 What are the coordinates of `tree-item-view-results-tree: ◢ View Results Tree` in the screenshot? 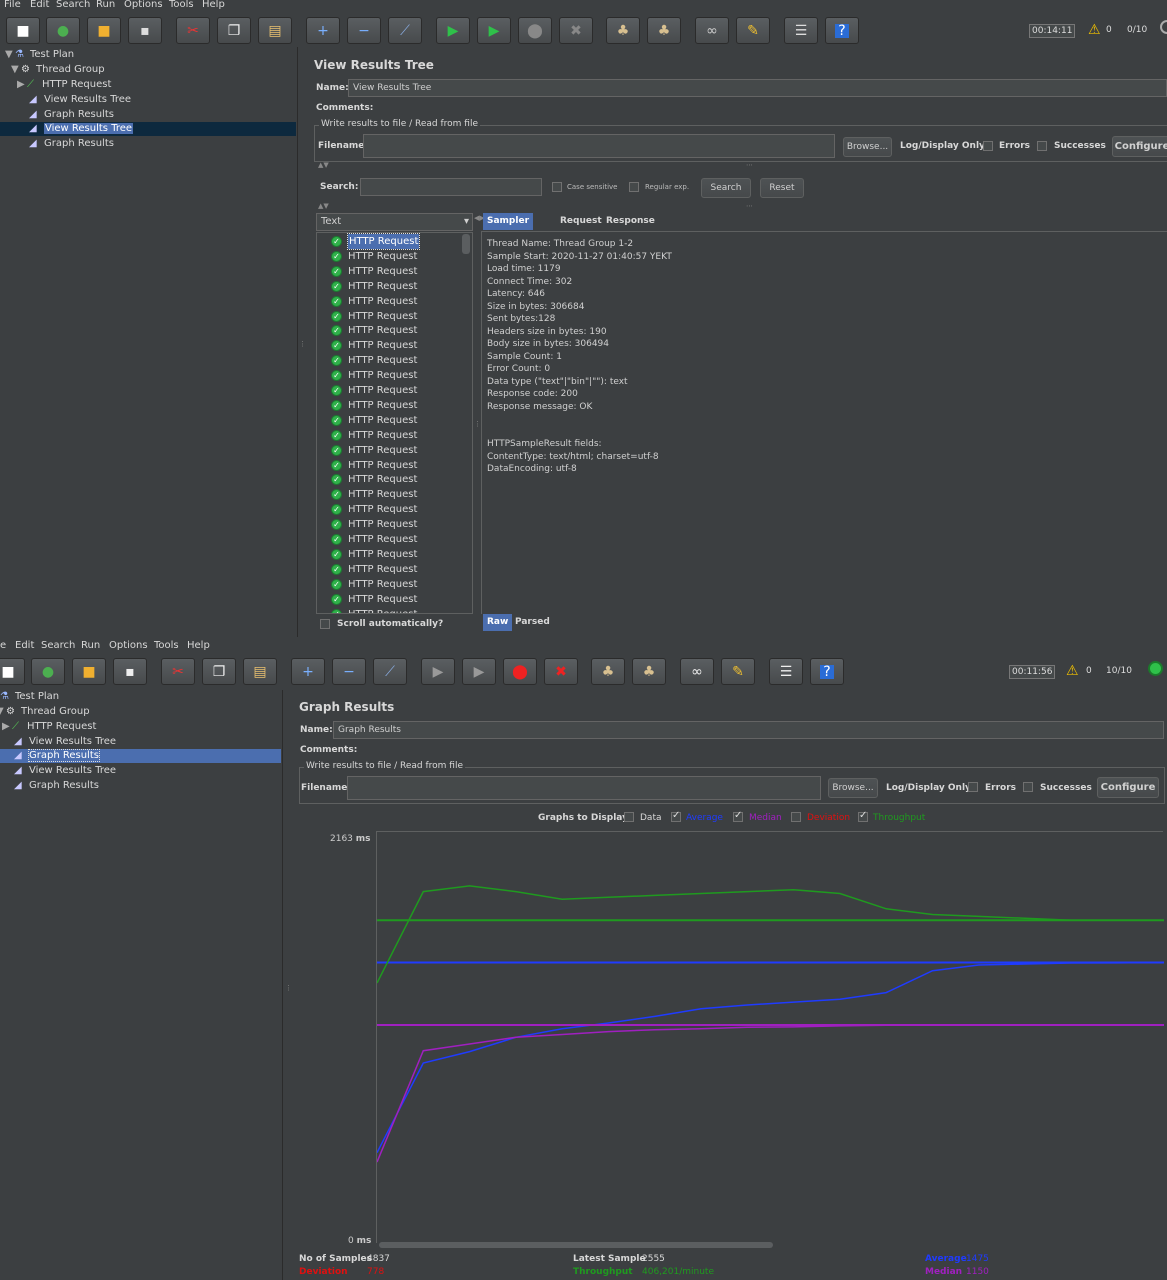 It's located at (80, 100).